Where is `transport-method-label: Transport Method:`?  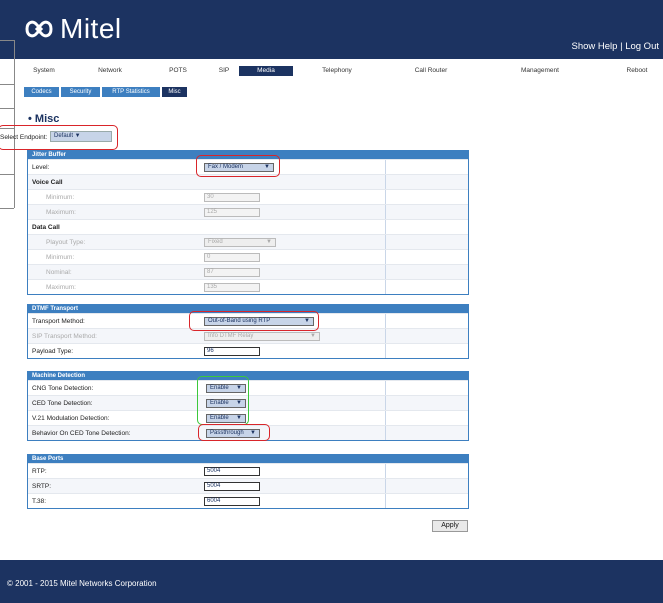
transport-method-label: Transport Method: is located at coordinates (58, 321).